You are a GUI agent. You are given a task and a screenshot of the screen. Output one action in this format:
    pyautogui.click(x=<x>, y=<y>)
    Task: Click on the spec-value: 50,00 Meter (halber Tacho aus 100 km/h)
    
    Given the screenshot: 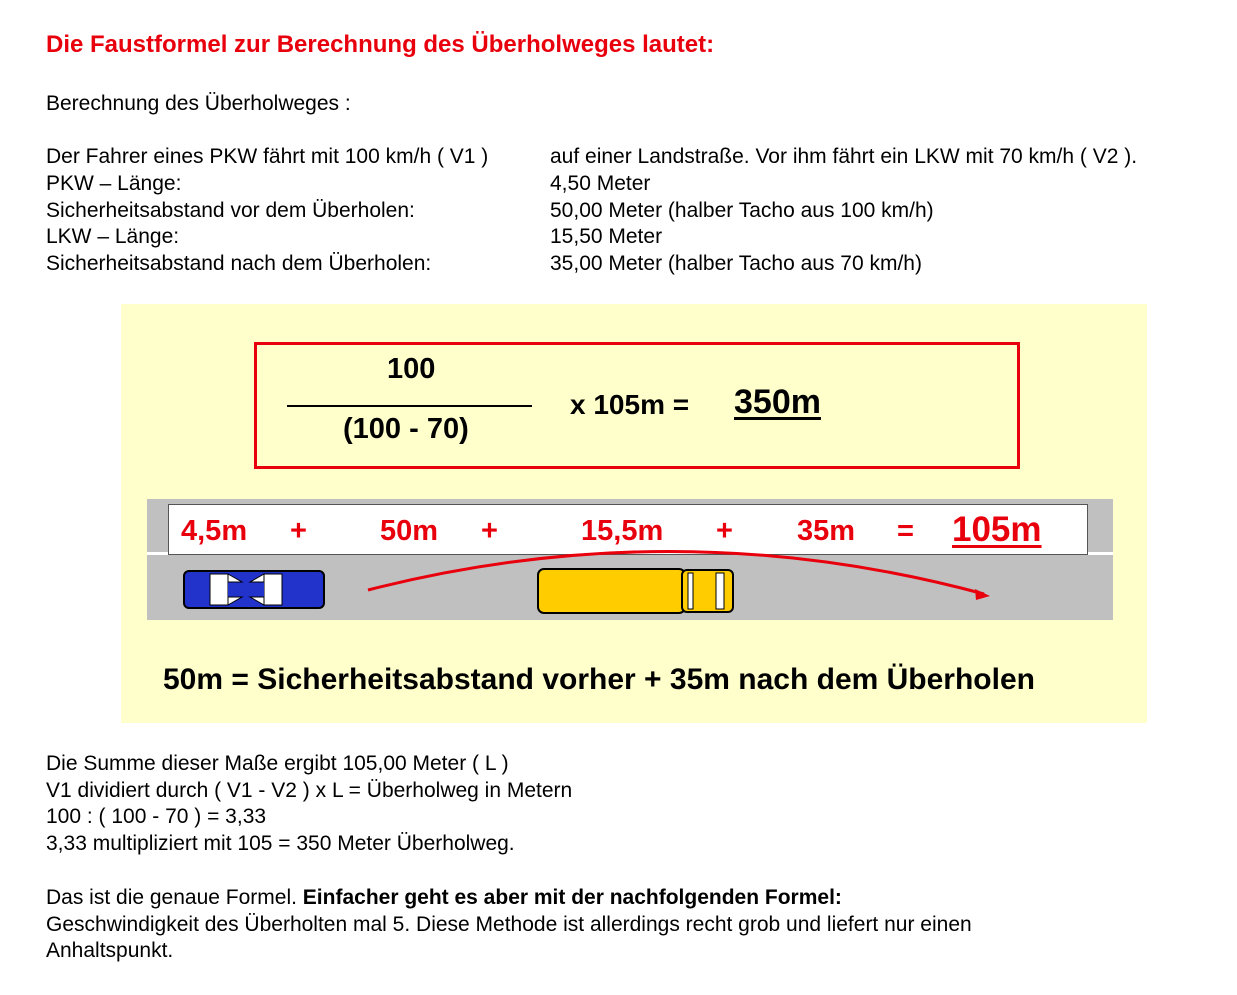 What is the action you would take?
    pyautogui.click(x=742, y=210)
    